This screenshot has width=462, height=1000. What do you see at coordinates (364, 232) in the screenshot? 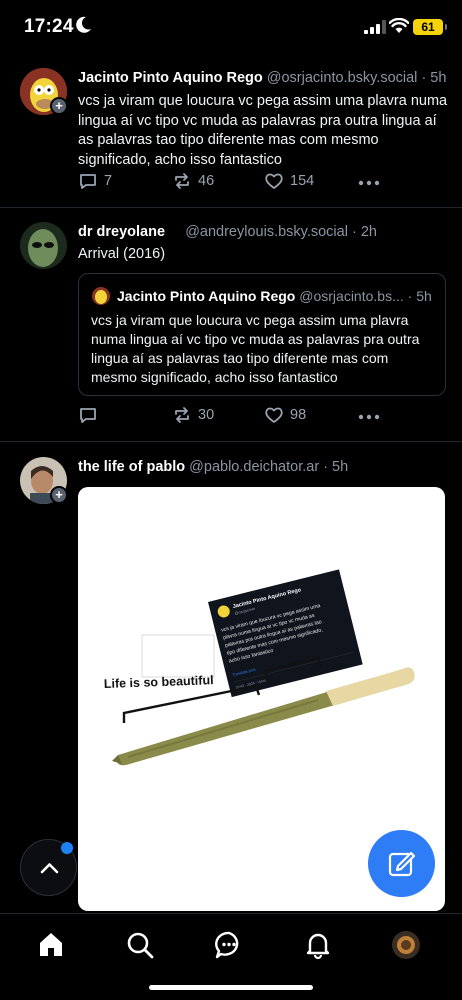
I see `post-time: · 2h` at bounding box center [364, 232].